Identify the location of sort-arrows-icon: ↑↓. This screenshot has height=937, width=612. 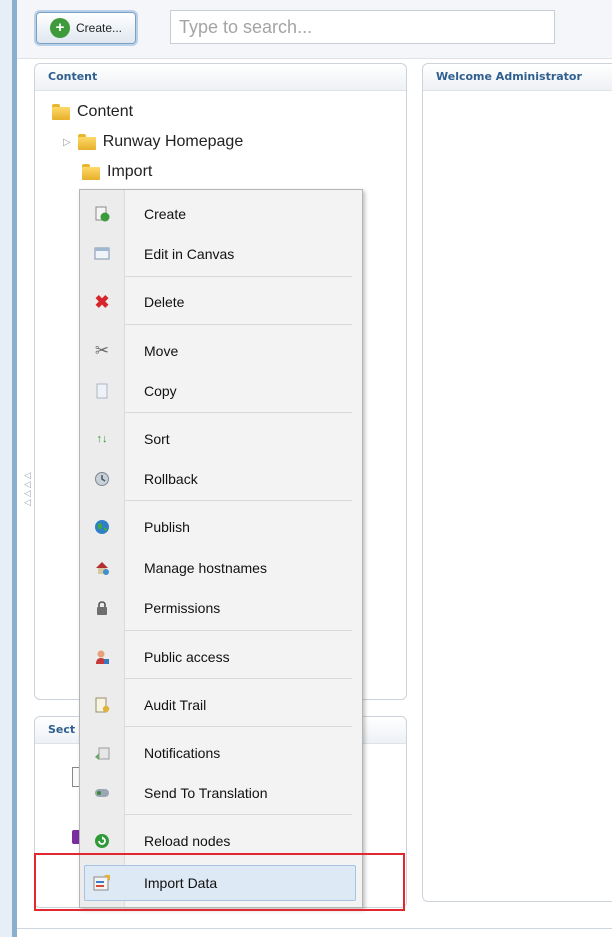
(102, 439).